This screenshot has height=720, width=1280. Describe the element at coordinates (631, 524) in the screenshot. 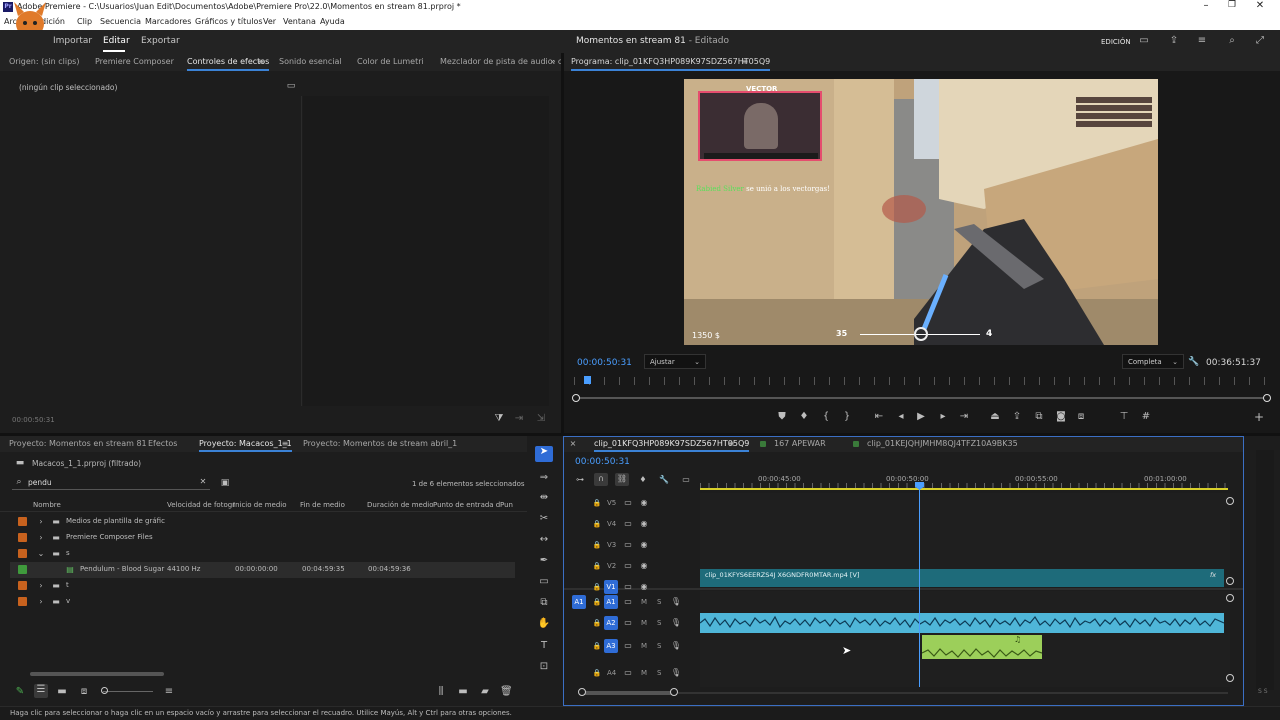

I see `video-track-header: 🔒 V4 ▭ ◉` at that location.